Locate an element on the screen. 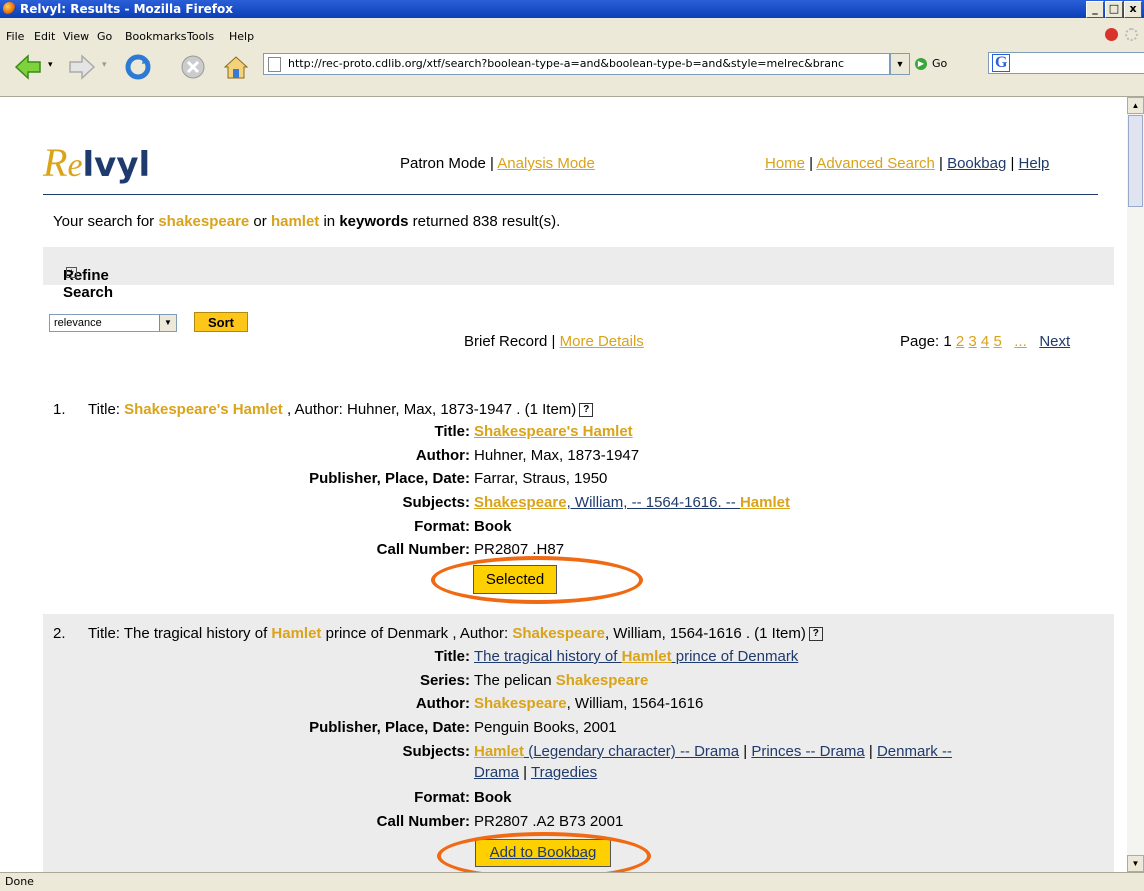 The height and width of the screenshot is (891, 1144). next-page-link: Next is located at coordinates (1054, 341).